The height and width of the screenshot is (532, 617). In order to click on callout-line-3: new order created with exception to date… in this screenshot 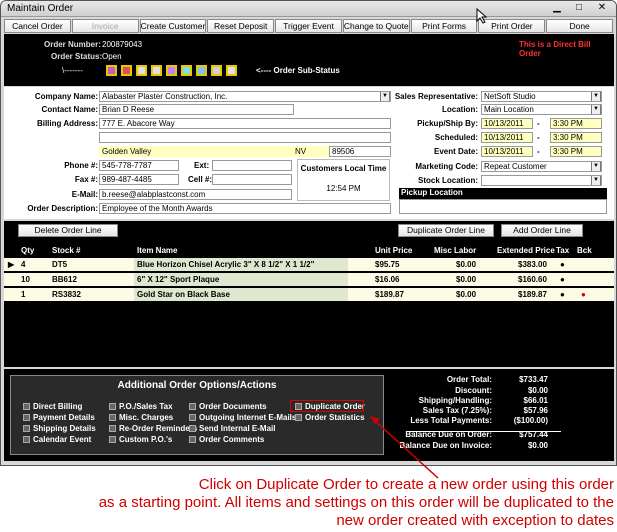, I will do `click(475, 520)`.